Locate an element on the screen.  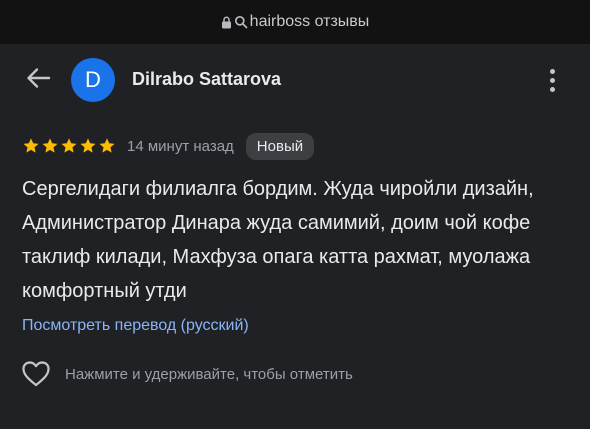
translate-link: Посмотреть перевод (русский) is located at coordinates (135, 326).